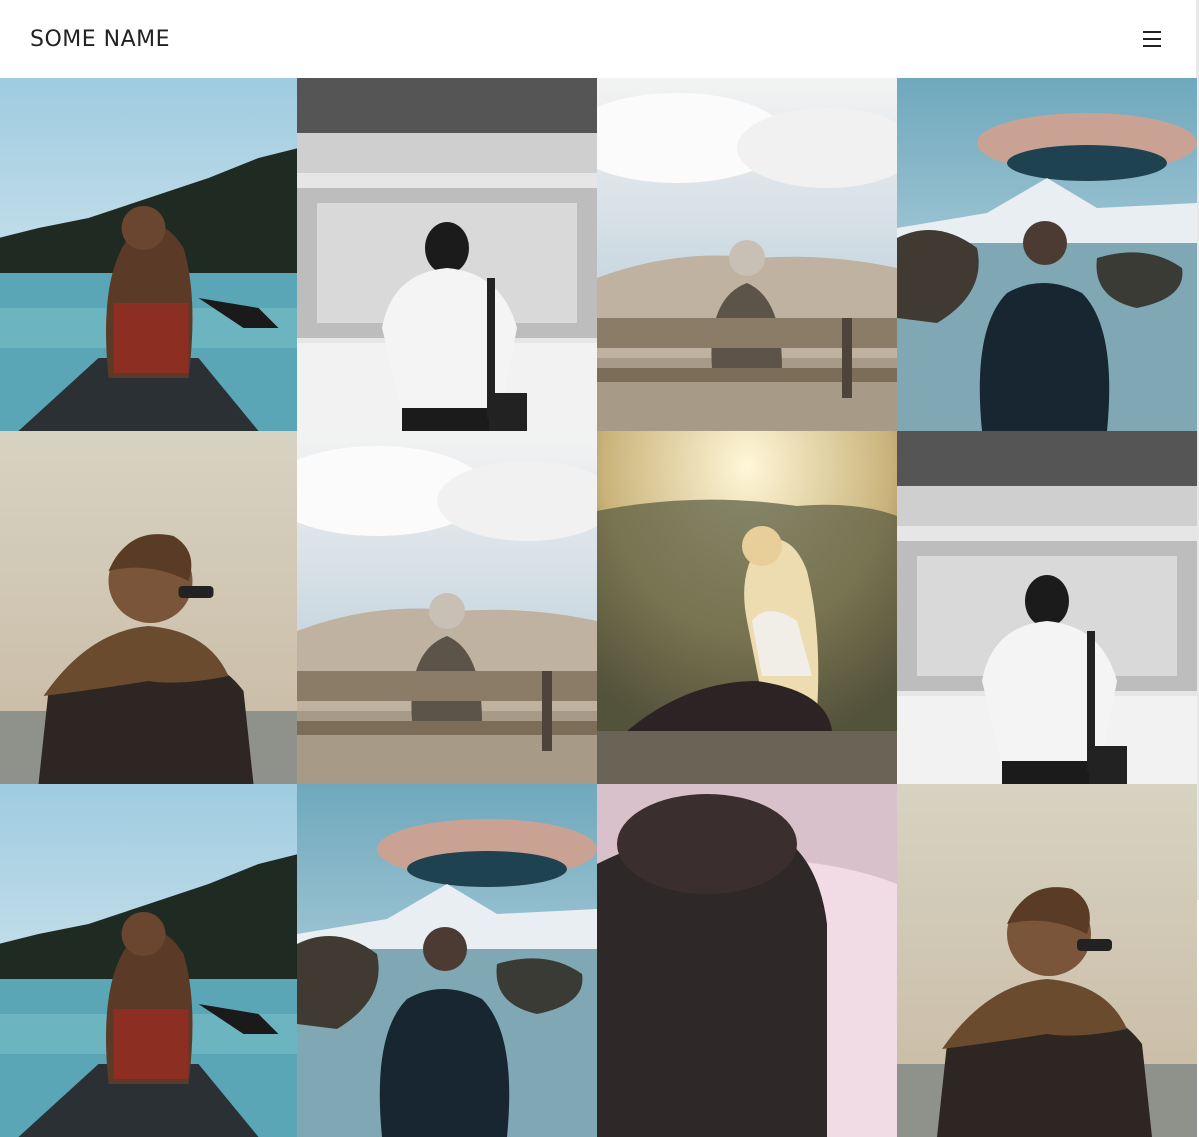 The image size is (1199, 1137). What do you see at coordinates (1154, 39) in the screenshot?
I see `hamburger-menu-icon` at bounding box center [1154, 39].